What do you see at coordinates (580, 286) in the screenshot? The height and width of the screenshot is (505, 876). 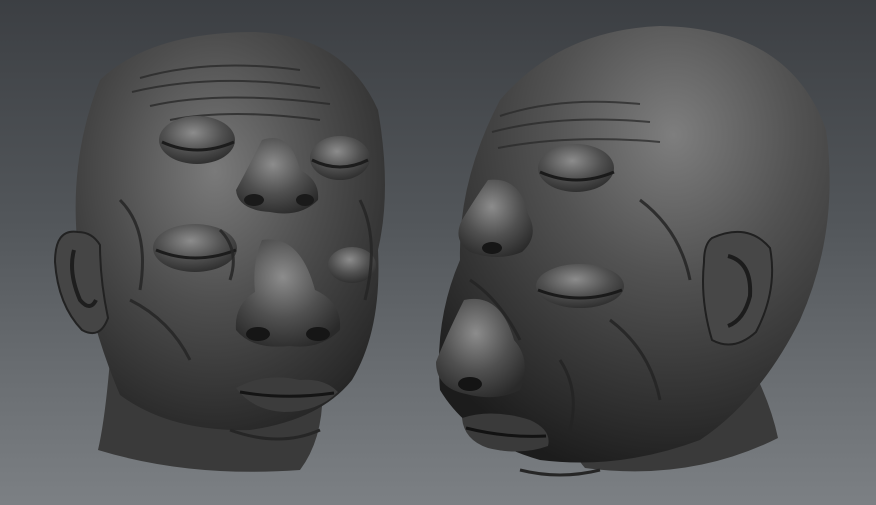 I see `right-head-eye-lower` at bounding box center [580, 286].